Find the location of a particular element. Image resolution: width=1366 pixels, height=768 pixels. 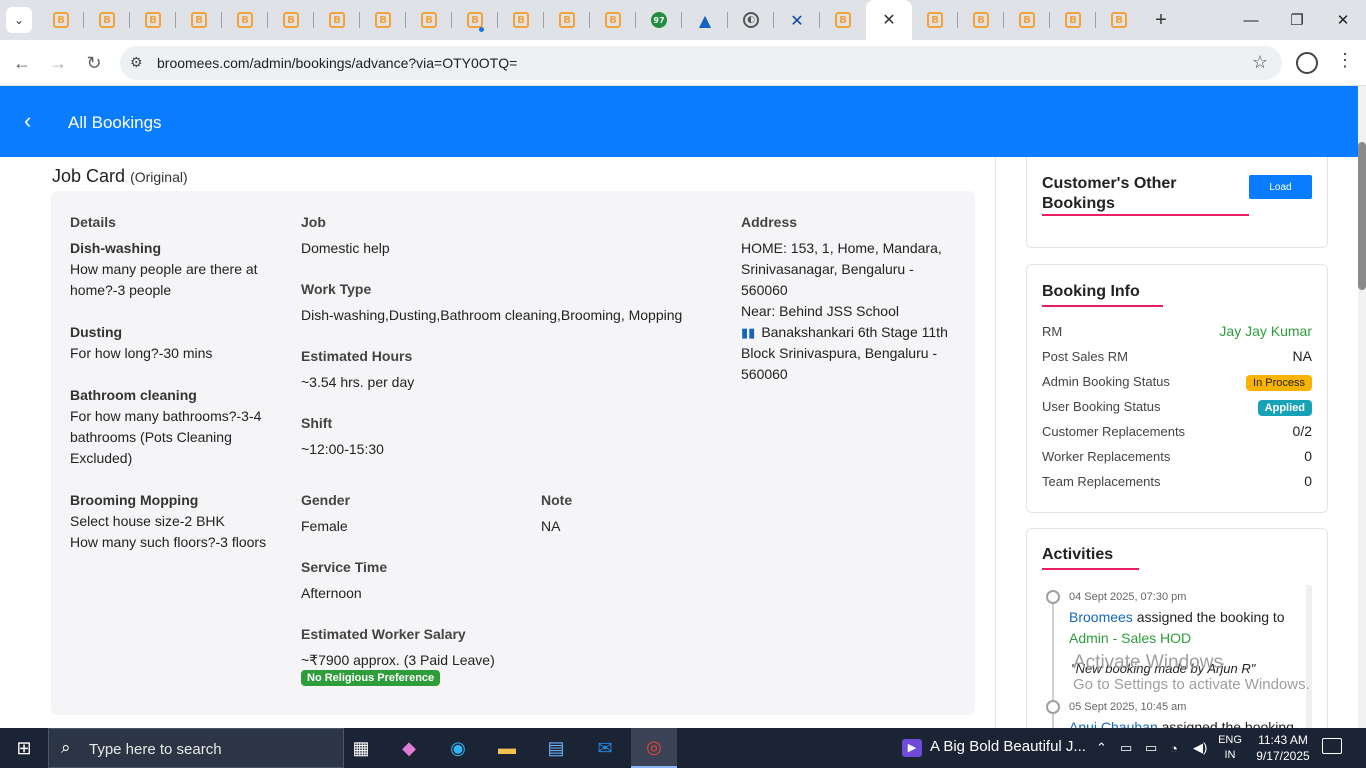

notification-icon is located at coordinates (1332, 746).